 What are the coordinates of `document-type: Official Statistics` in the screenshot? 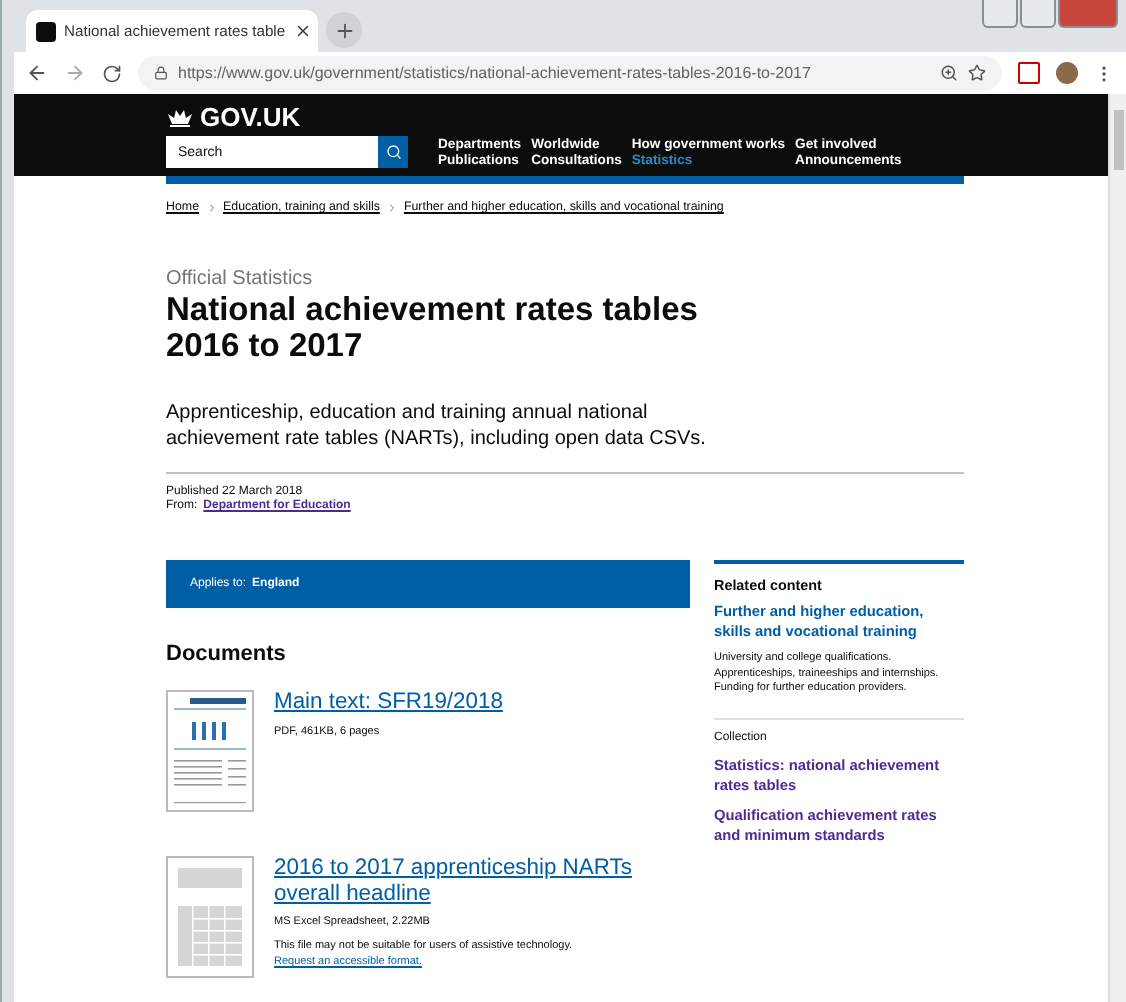 It's located at (240, 279).